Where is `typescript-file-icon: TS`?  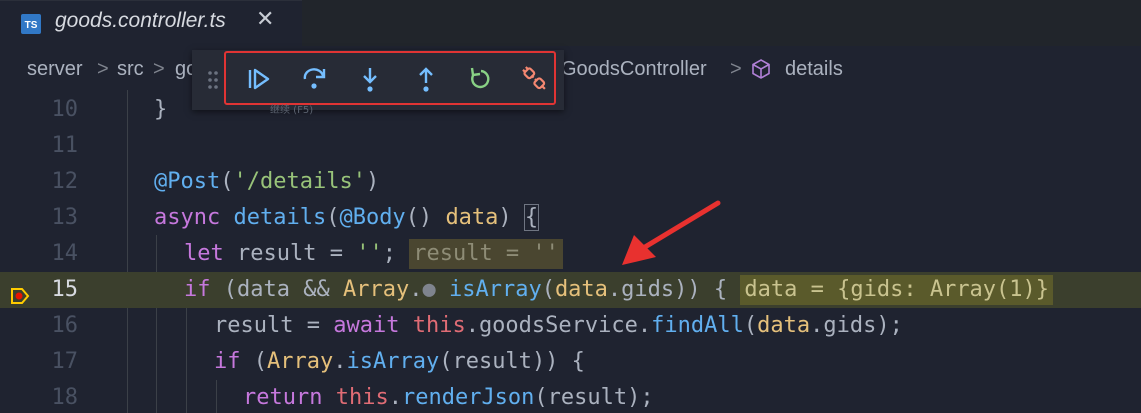
typescript-file-icon: TS is located at coordinates (31, 24).